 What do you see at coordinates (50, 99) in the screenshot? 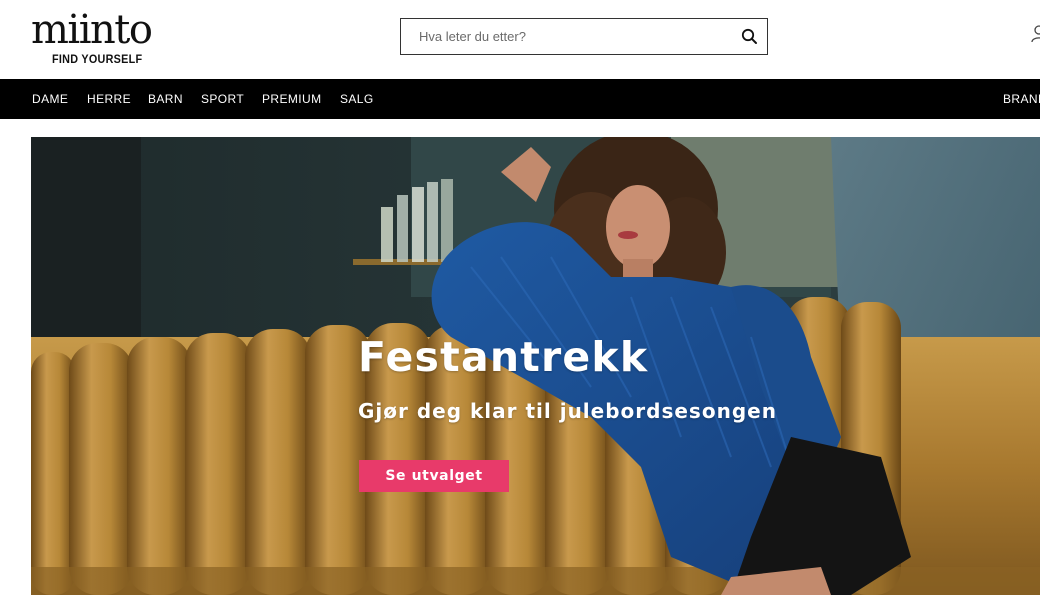
I see `nav-item-dame: DAME` at bounding box center [50, 99].